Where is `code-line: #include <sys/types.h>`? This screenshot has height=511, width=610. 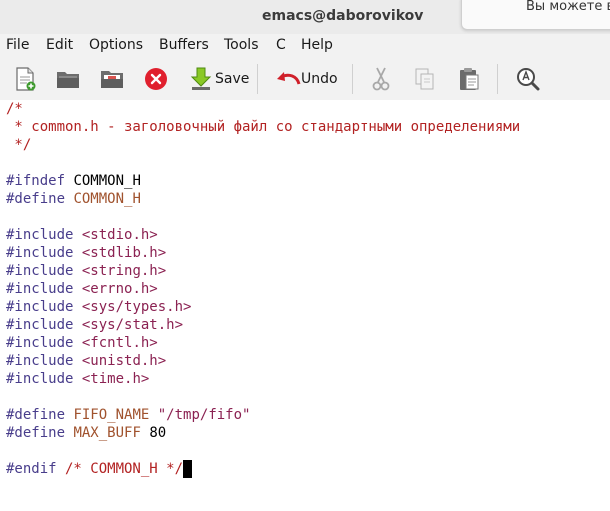
code-line: #include <sys/types.h> is located at coordinates (98, 307).